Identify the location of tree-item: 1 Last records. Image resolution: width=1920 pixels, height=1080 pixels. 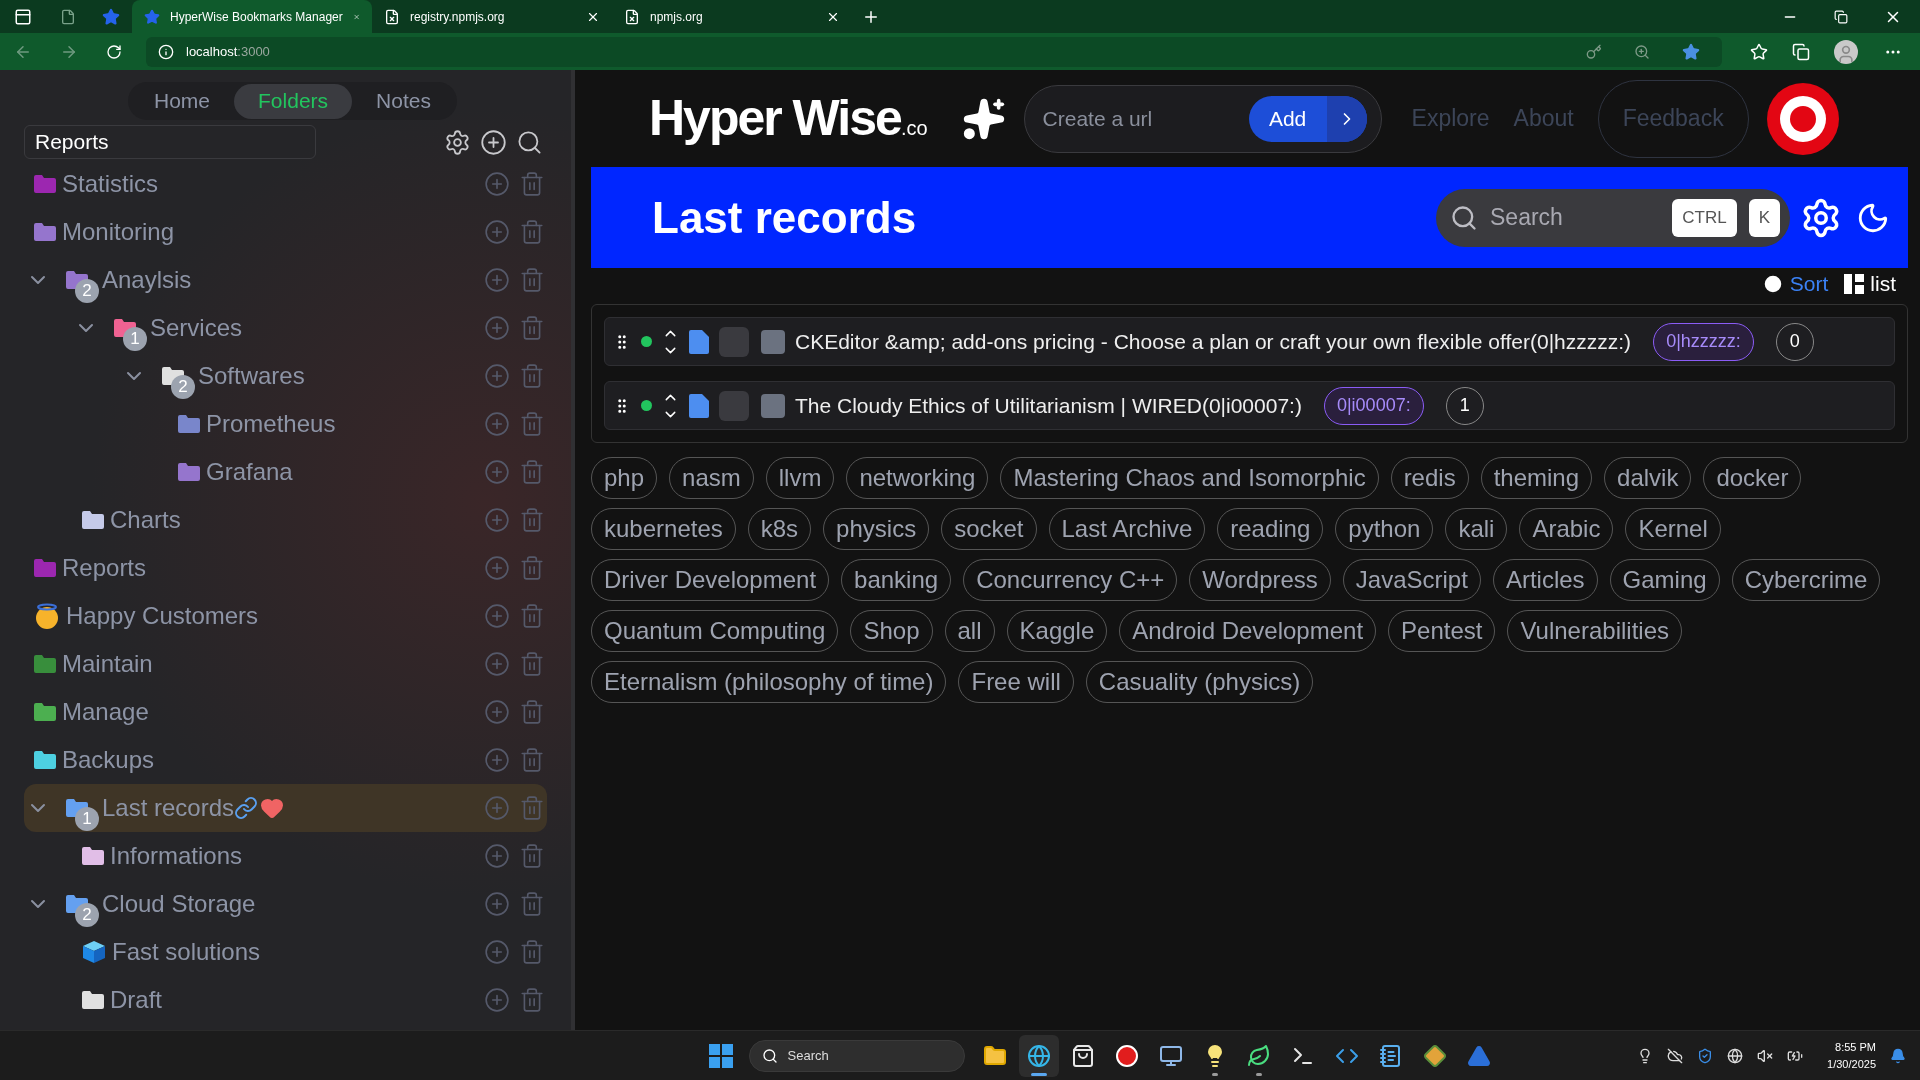
(285, 808).